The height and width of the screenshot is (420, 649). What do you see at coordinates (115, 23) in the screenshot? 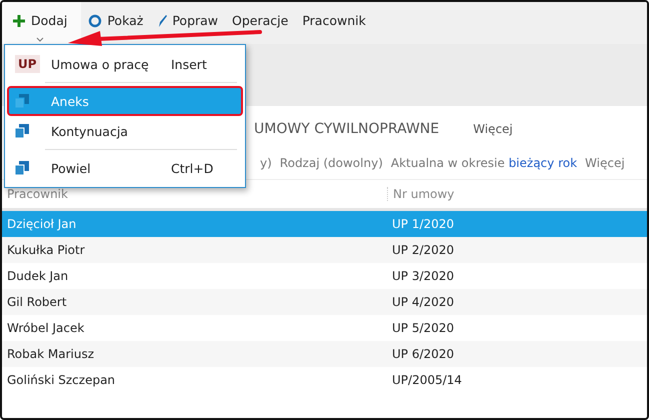
I see `toolbar-button: Pokaż` at bounding box center [115, 23].